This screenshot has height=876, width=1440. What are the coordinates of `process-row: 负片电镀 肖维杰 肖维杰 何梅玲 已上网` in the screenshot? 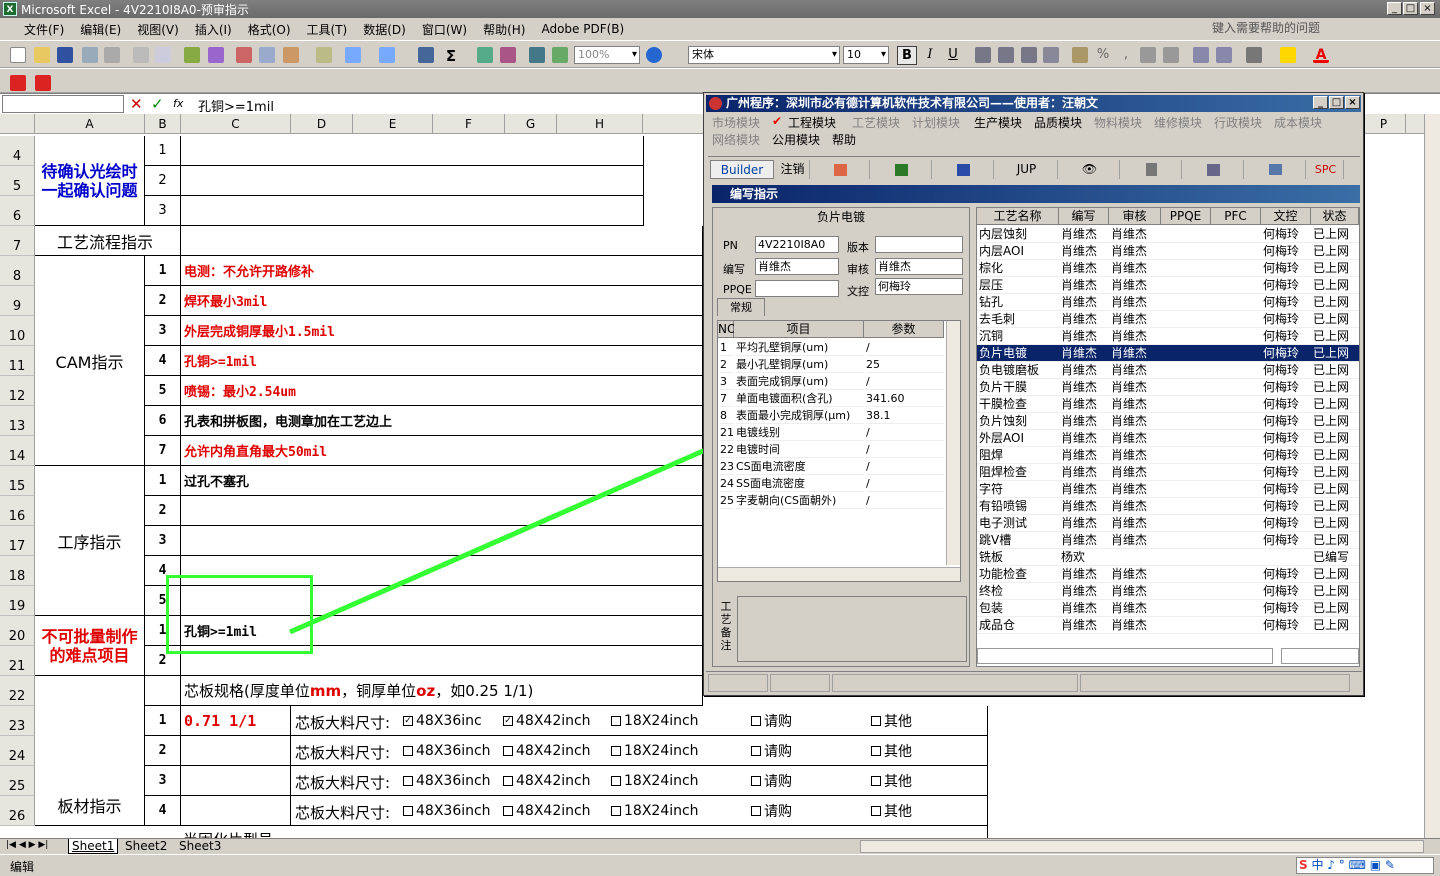 It's located at (1168, 353).